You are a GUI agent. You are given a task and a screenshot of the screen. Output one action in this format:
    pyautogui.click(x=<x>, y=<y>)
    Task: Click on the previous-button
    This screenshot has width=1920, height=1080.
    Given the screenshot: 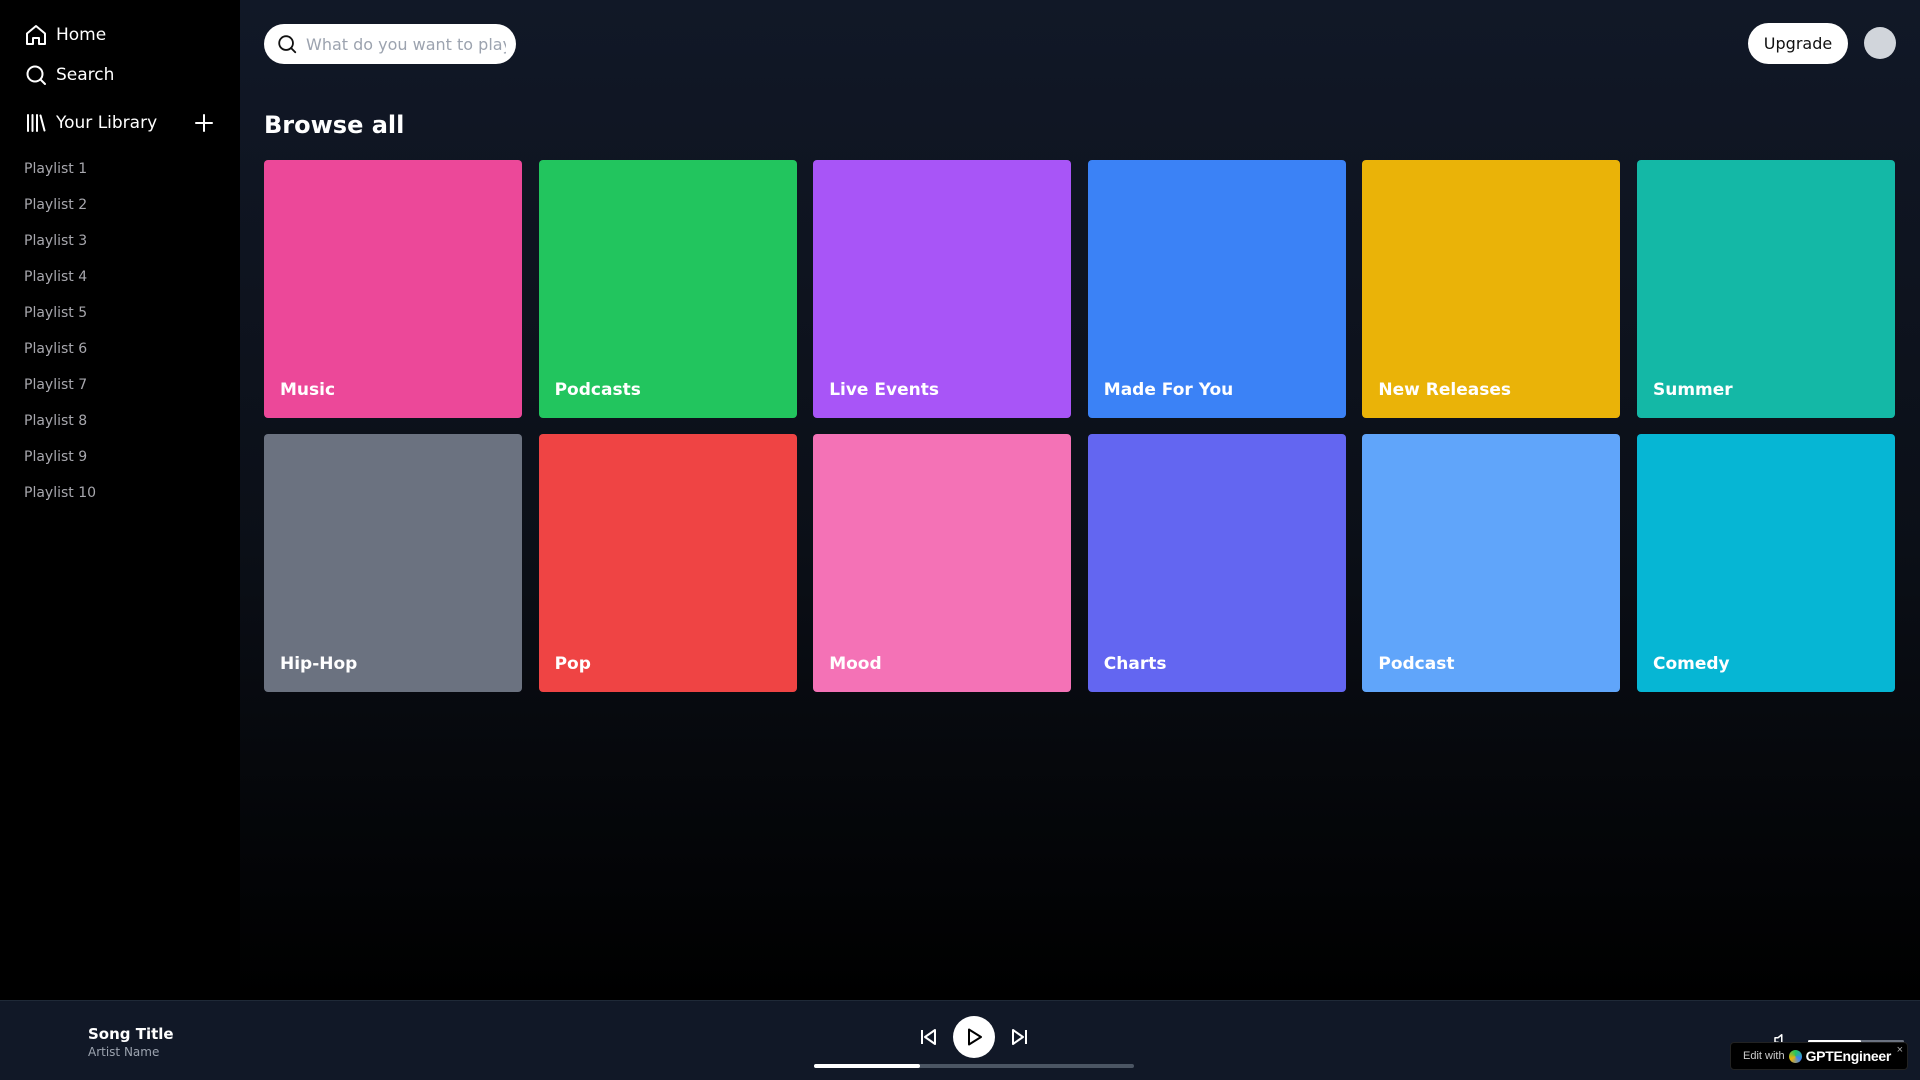 What is the action you would take?
    pyautogui.click(x=928, y=1037)
    